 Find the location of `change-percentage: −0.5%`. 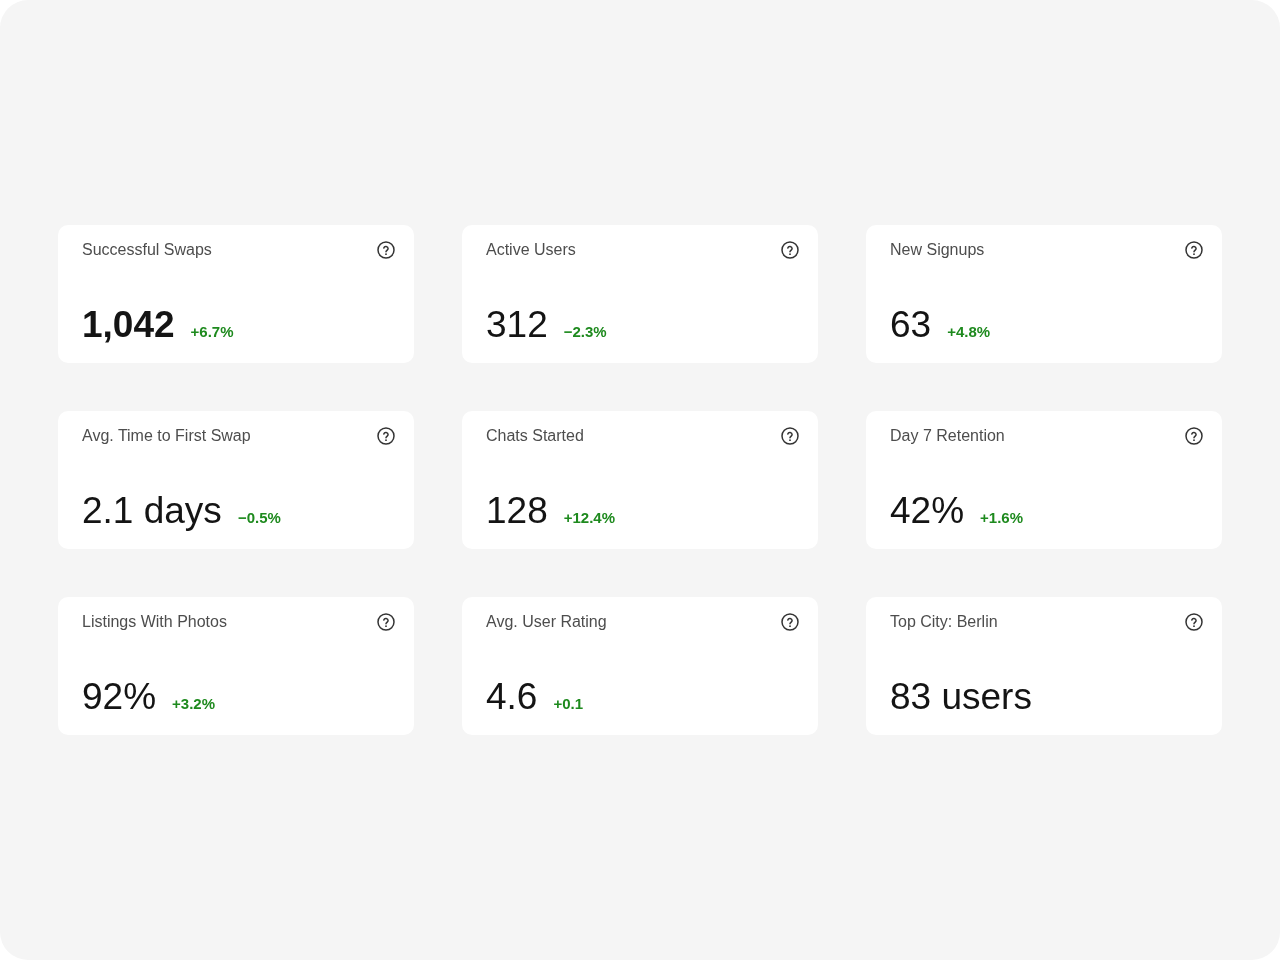

change-percentage: −0.5% is located at coordinates (259, 518).